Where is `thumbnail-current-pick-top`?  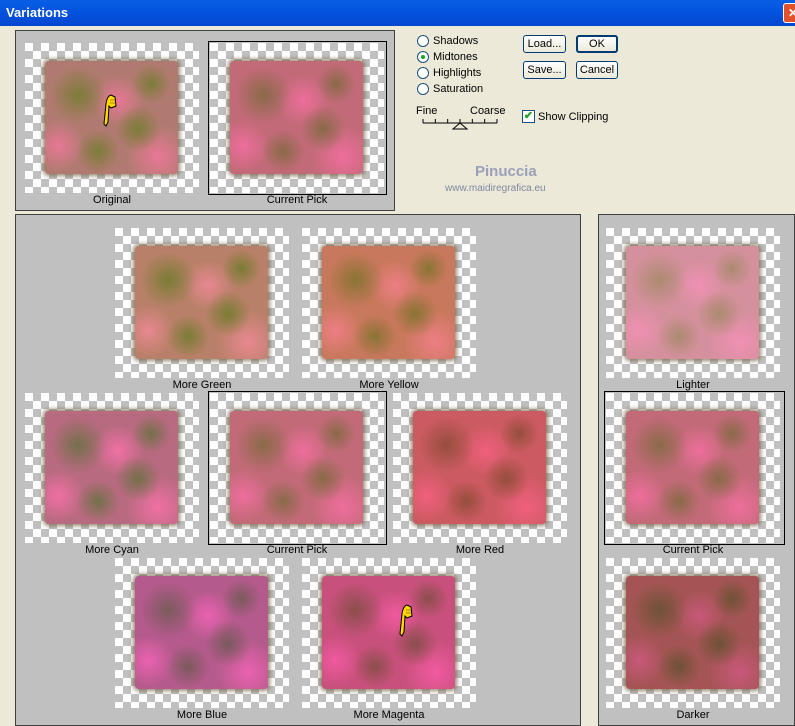
thumbnail-current-pick-top is located at coordinates (297, 118).